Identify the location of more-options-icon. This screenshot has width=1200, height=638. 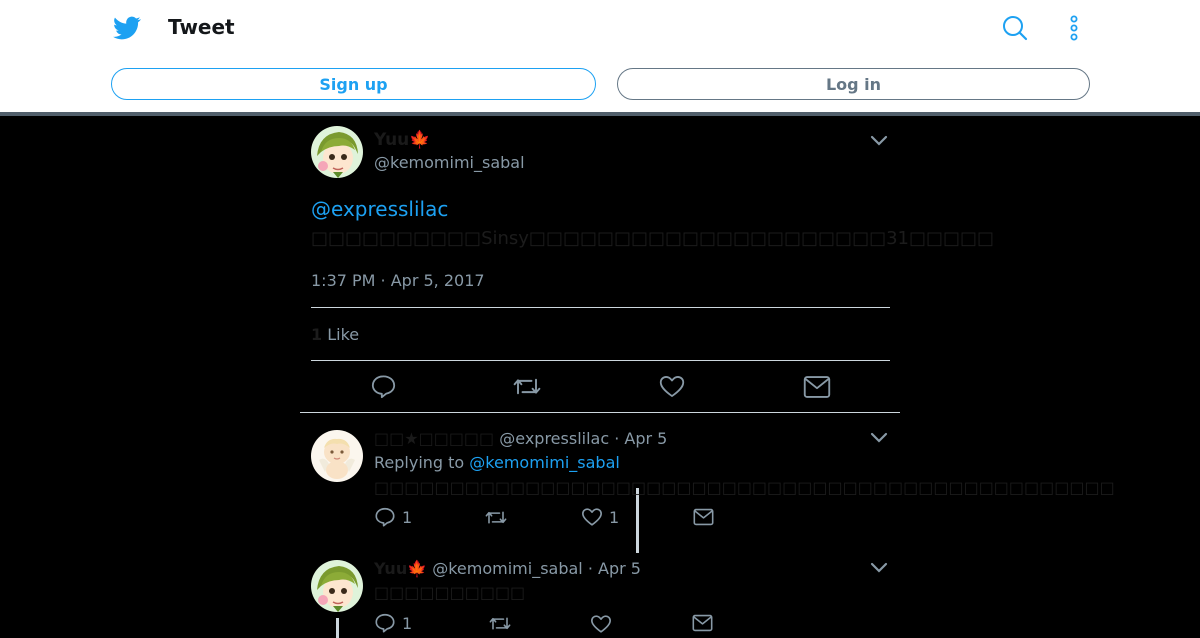
(1074, 28).